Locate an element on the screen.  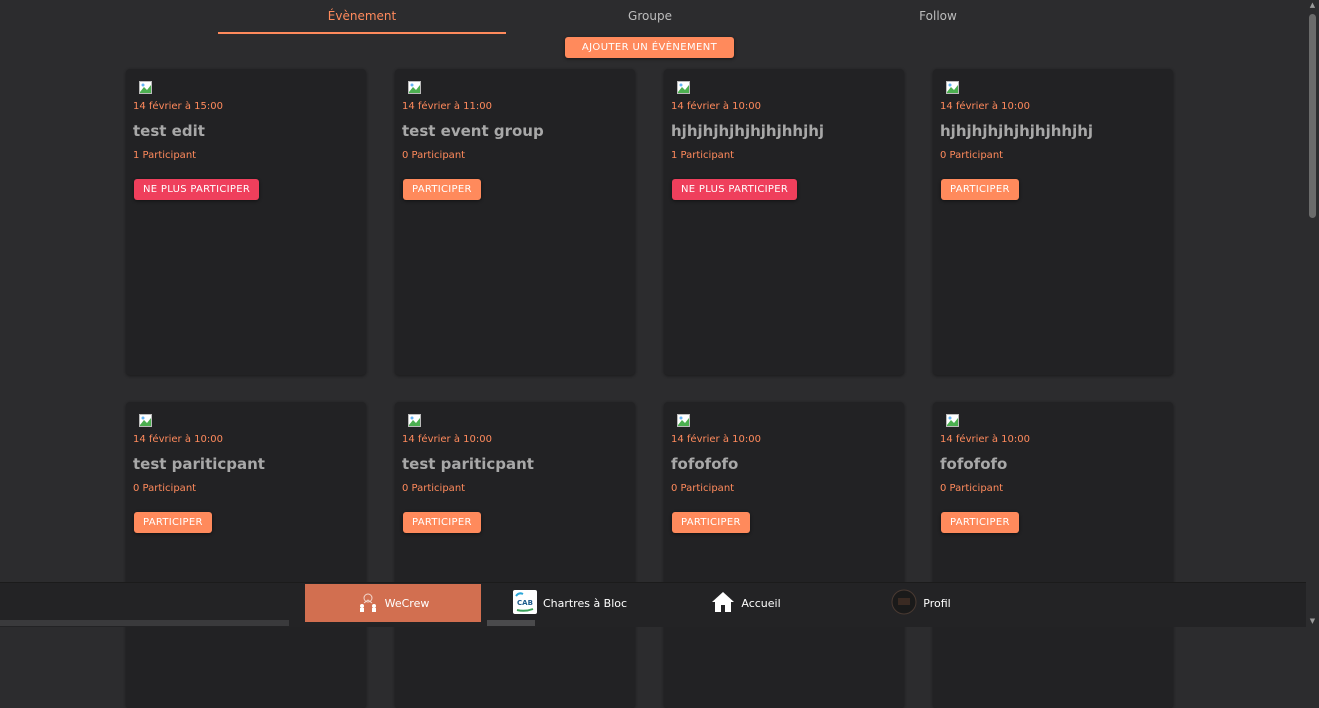
nav-label: Profil is located at coordinates (937, 603).